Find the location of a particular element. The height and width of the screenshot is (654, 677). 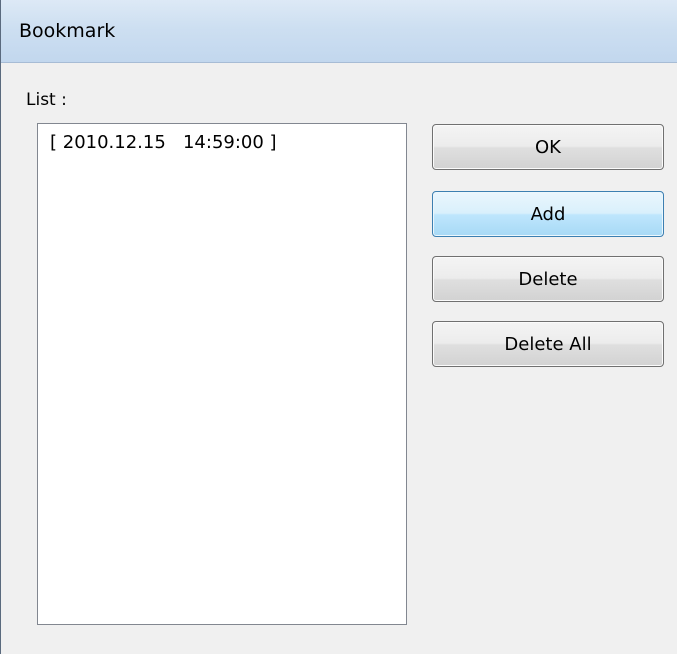

list-label: List : is located at coordinates (46, 100).